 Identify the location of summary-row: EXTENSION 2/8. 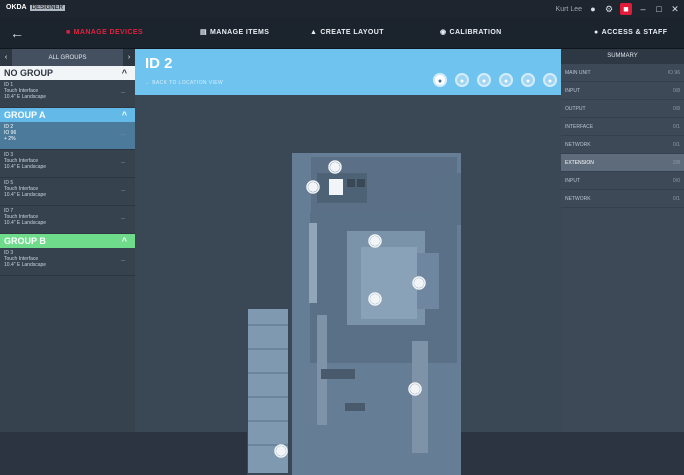
(622, 163).